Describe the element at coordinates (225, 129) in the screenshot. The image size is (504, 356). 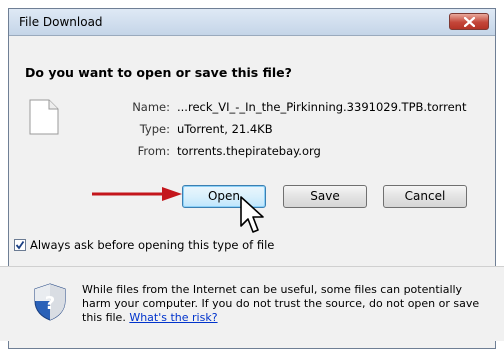
I see `file-type-value: uTorrent, 21.4KB` at that location.